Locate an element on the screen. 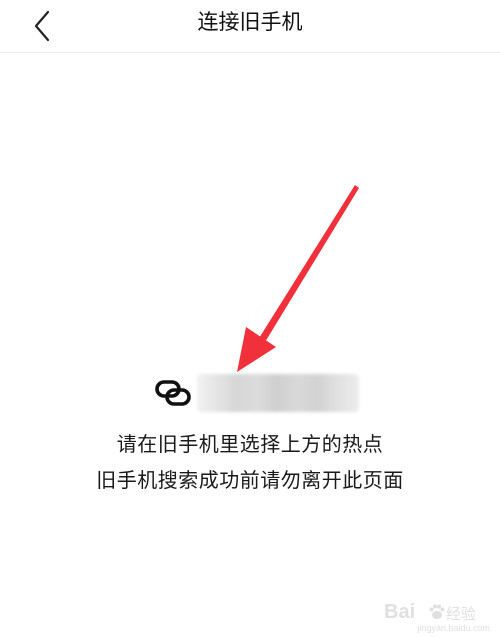 The height and width of the screenshot is (637, 500). instruction-line-2: 旧手机搜索成功前请勿离开此页面 is located at coordinates (250, 480).